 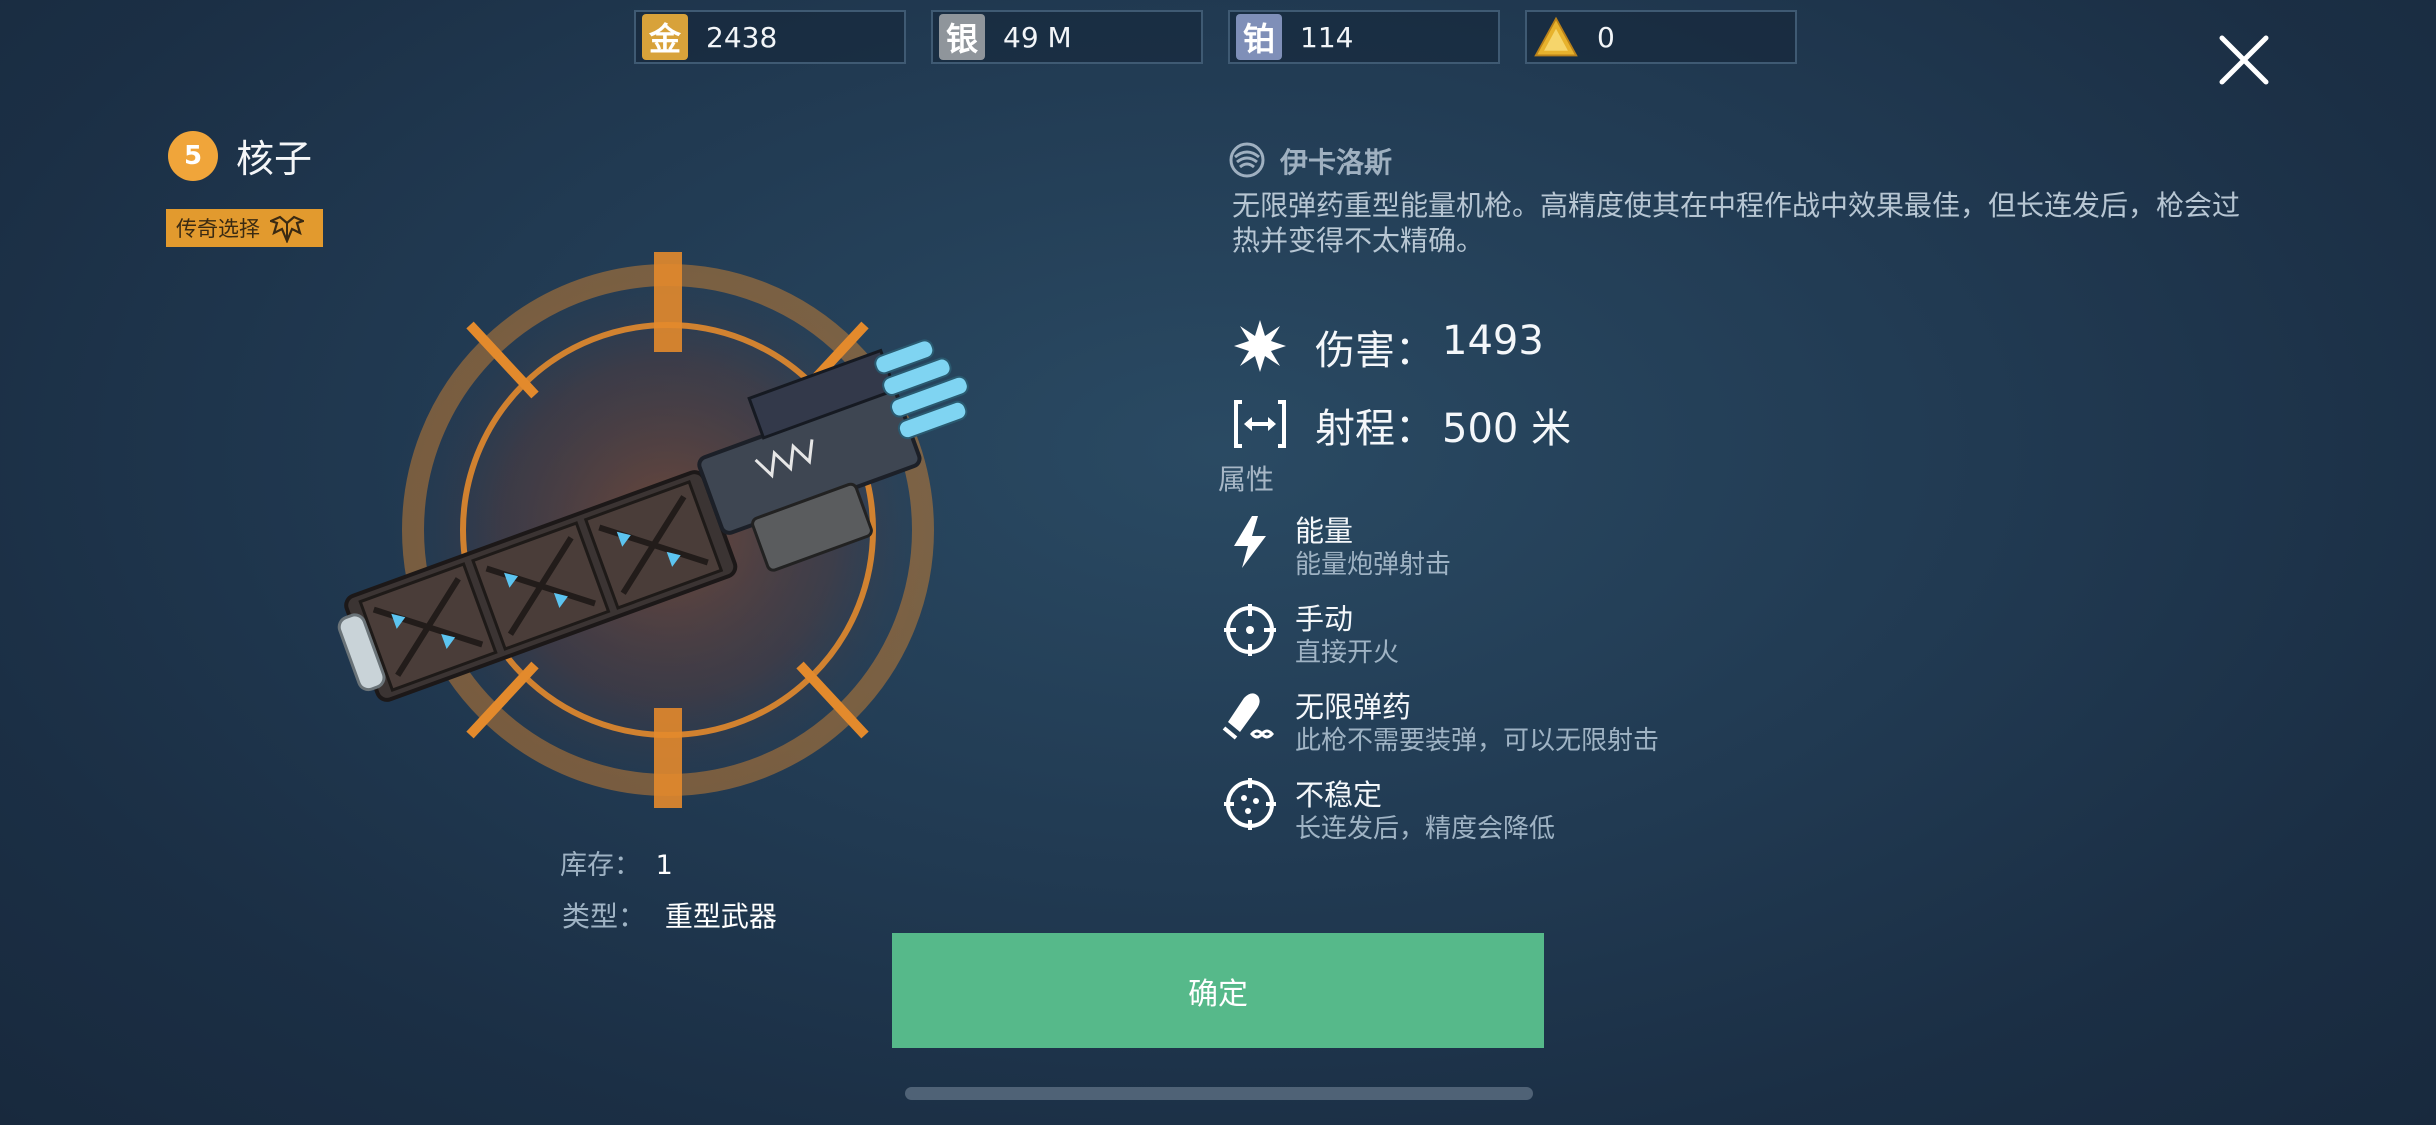 I want to click on type-value: 重型武器, so click(x=720, y=916).